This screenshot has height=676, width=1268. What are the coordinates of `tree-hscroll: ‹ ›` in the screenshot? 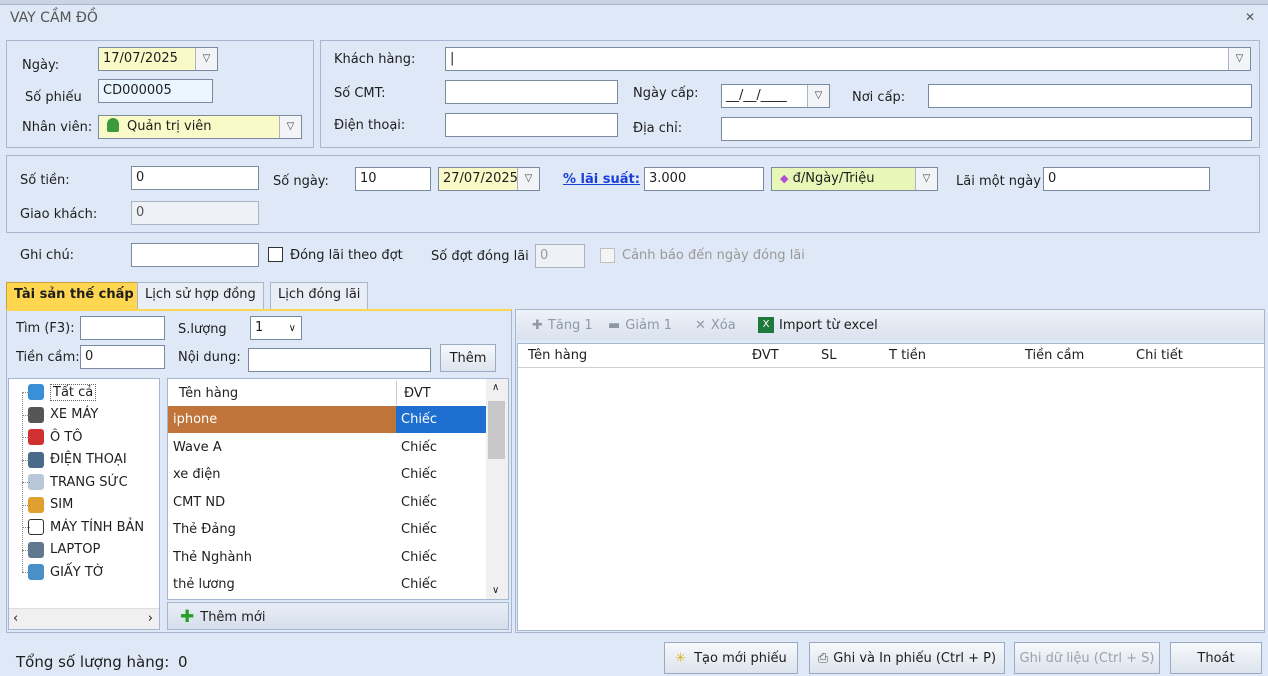 It's located at (84, 618).